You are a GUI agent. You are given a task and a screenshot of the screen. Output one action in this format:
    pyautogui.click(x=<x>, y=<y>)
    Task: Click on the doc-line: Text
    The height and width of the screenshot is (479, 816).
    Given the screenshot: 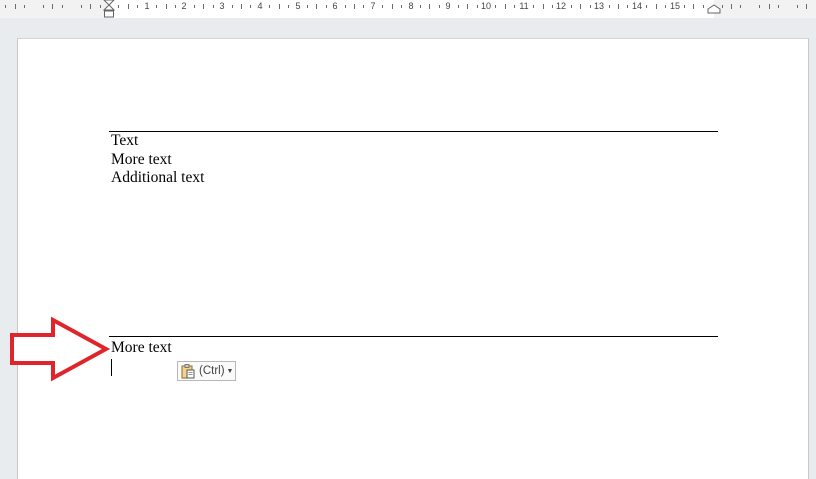 What is the action you would take?
    pyautogui.click(x=413, y=141)
    